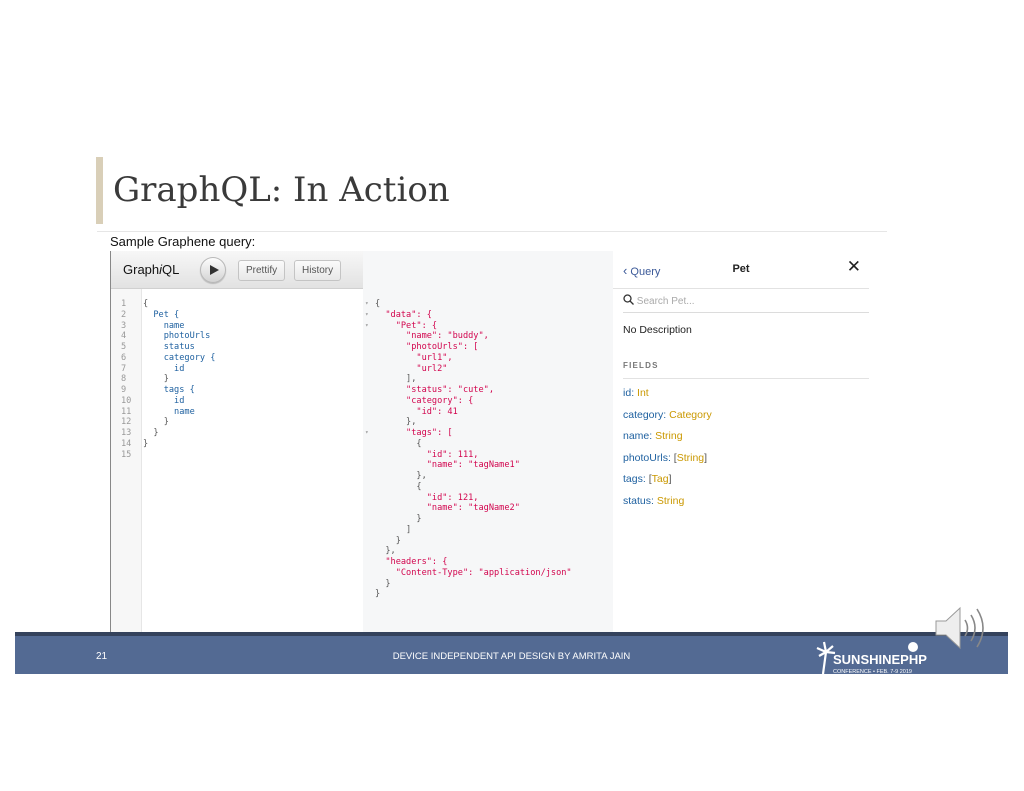  I want to click on title-accent-bar, so click(99, 190).